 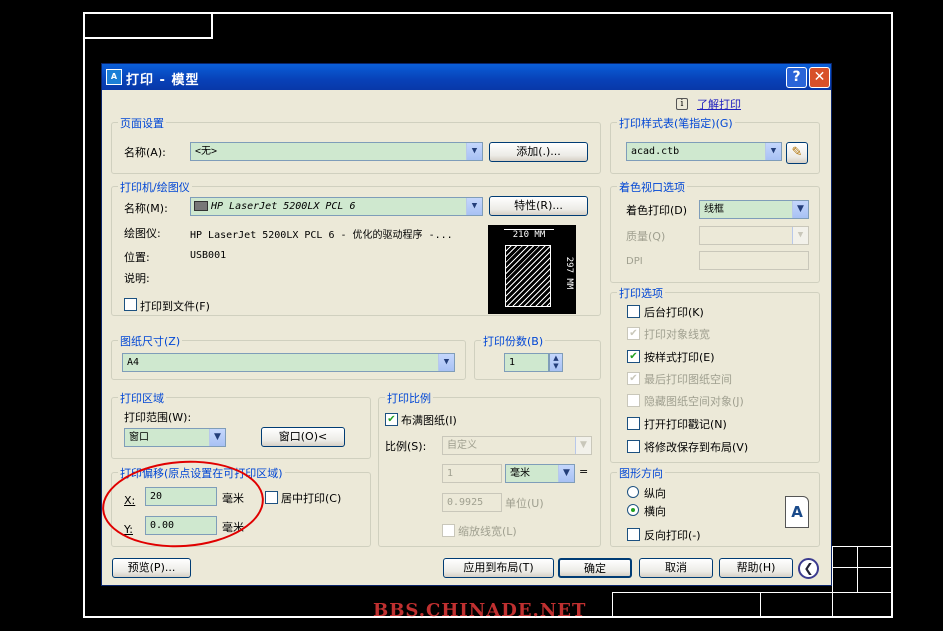 What do you see at coordinates (130, 304) in the screenshot?
I see `print-to-file-checkbox` at bounding box center [130, 304].